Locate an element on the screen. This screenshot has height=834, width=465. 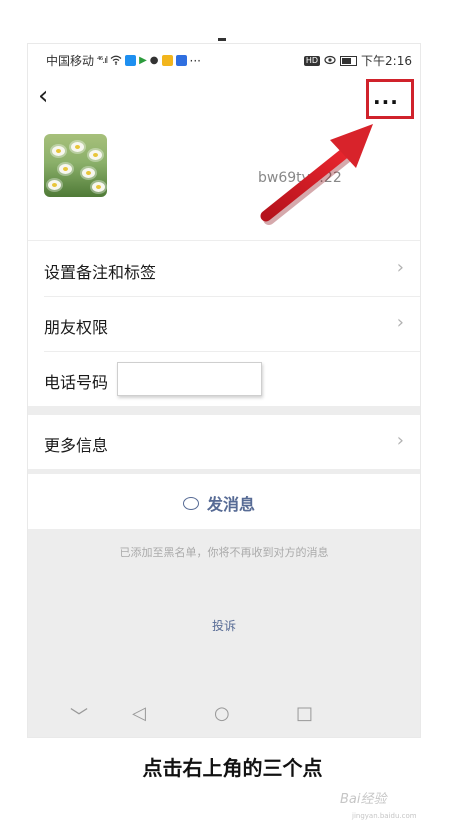
chat-bubble-icon is located at coordinates (191, 503).